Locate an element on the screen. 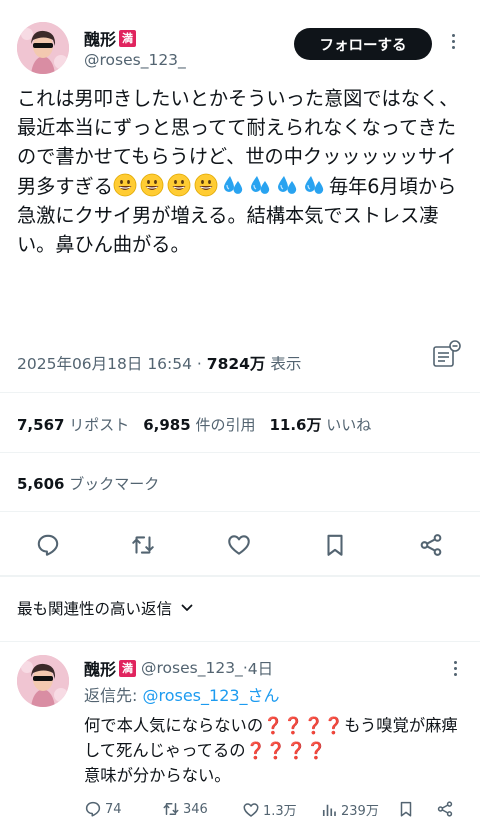 This screenshot has width=480, height=835. share-button is located at coordinates (433, 547).